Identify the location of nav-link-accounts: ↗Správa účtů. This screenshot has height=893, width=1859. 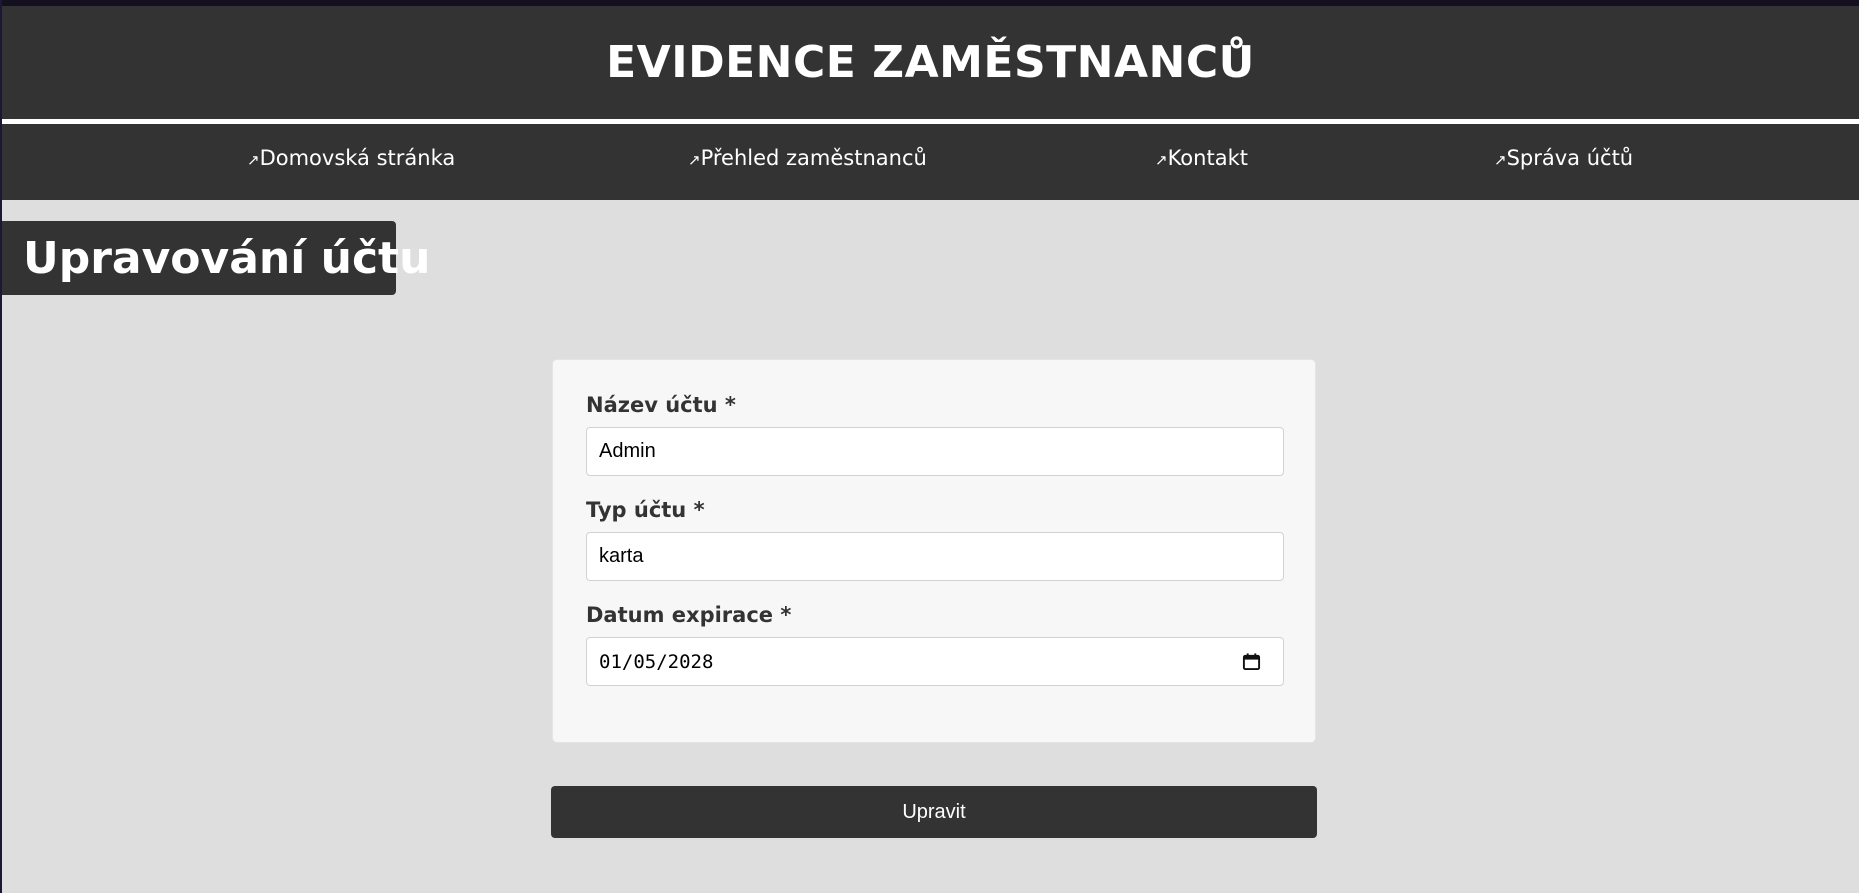
(1563, 158).